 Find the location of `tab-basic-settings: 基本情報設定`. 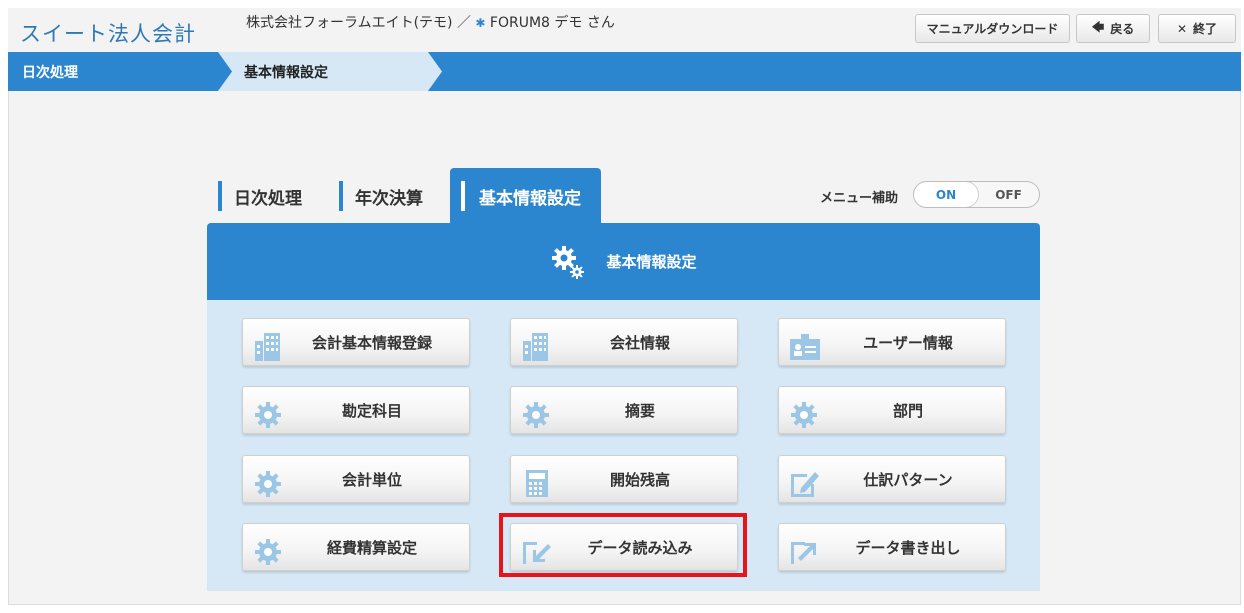

tab-basic-settings: 基本情報設定 is located at coordinates (525, 196).